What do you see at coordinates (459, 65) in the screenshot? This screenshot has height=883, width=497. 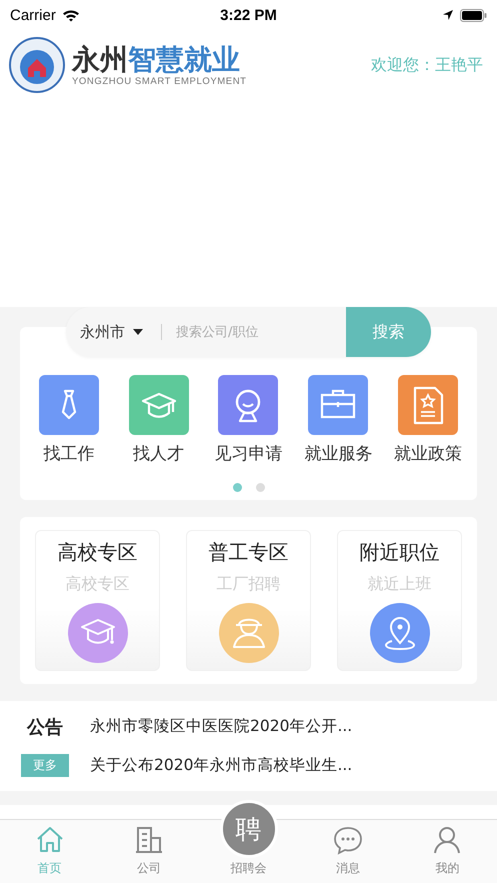 I see `user-name: 王艳平` at bounding box center [459, 65].